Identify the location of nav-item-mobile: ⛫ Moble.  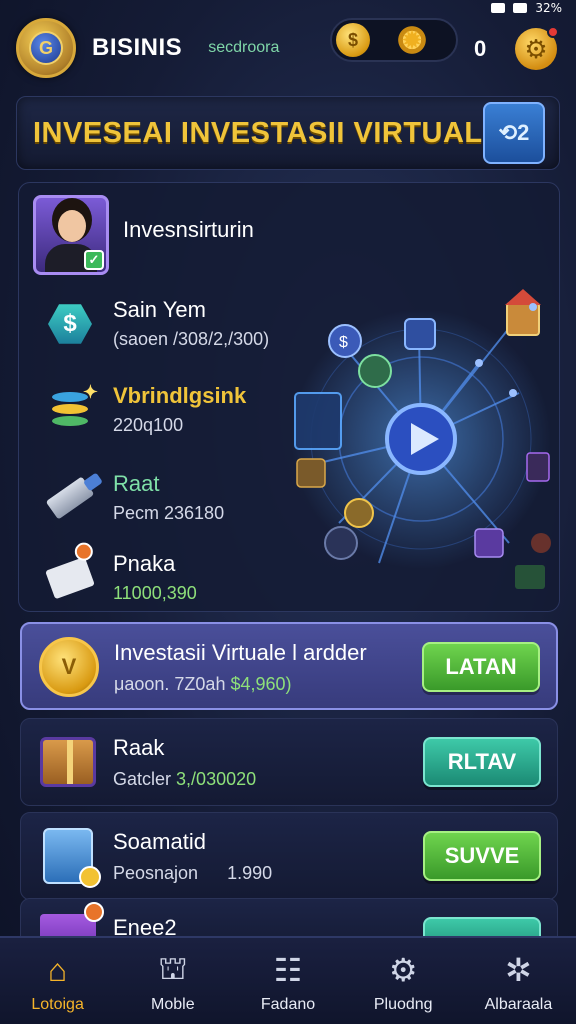
(172, 981).